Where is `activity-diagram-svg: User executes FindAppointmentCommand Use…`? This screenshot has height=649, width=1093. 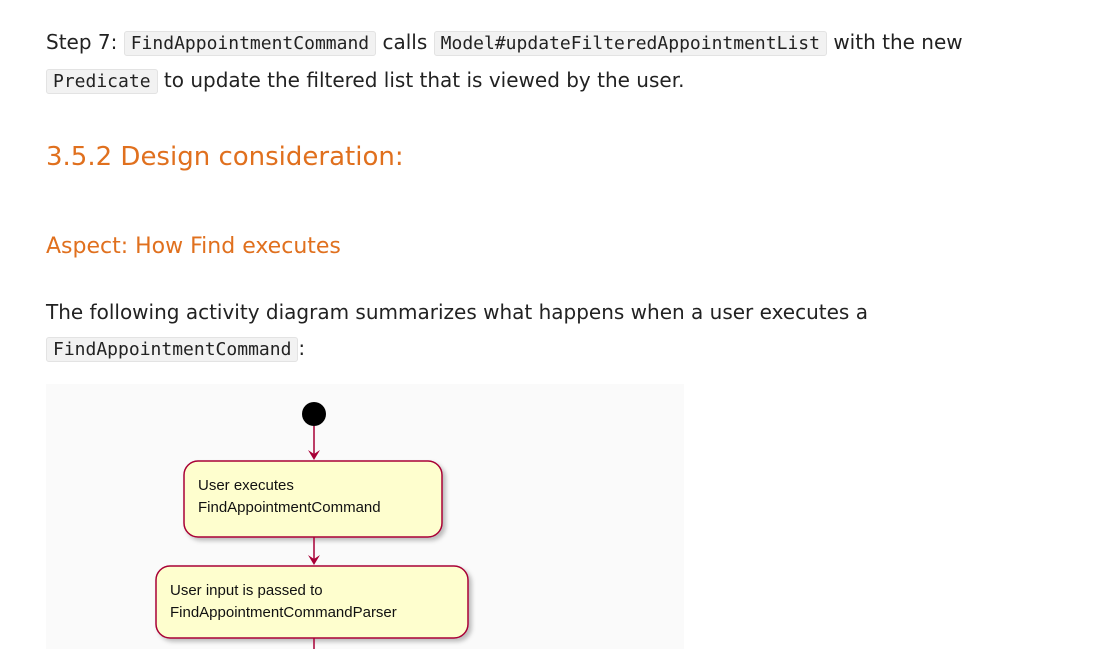 activity-diagram-svg: User executes FindAppointmentCommand Use… is located at coordinates (312, 525).